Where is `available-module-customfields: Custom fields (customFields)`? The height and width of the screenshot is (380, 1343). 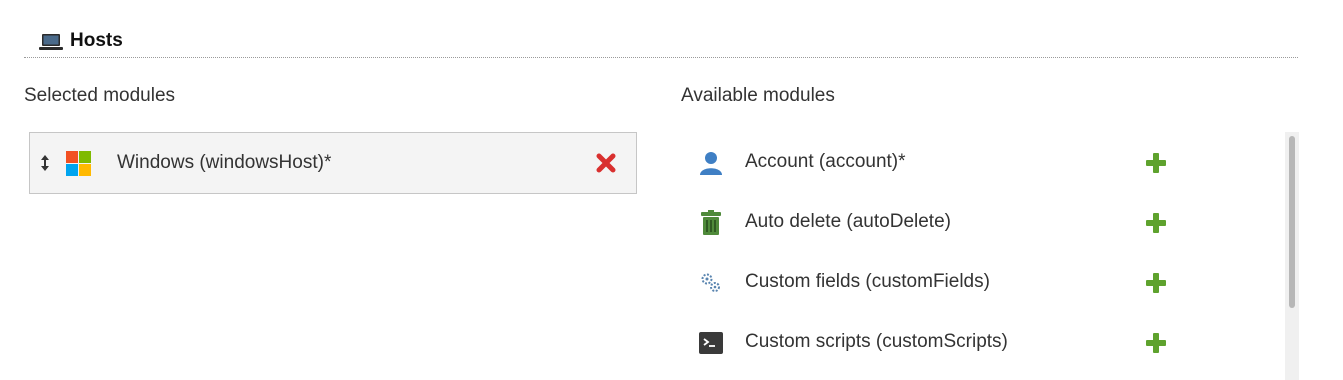
available-module-customfields: Custom fields (customFields) is located at coordinates (970, 282).